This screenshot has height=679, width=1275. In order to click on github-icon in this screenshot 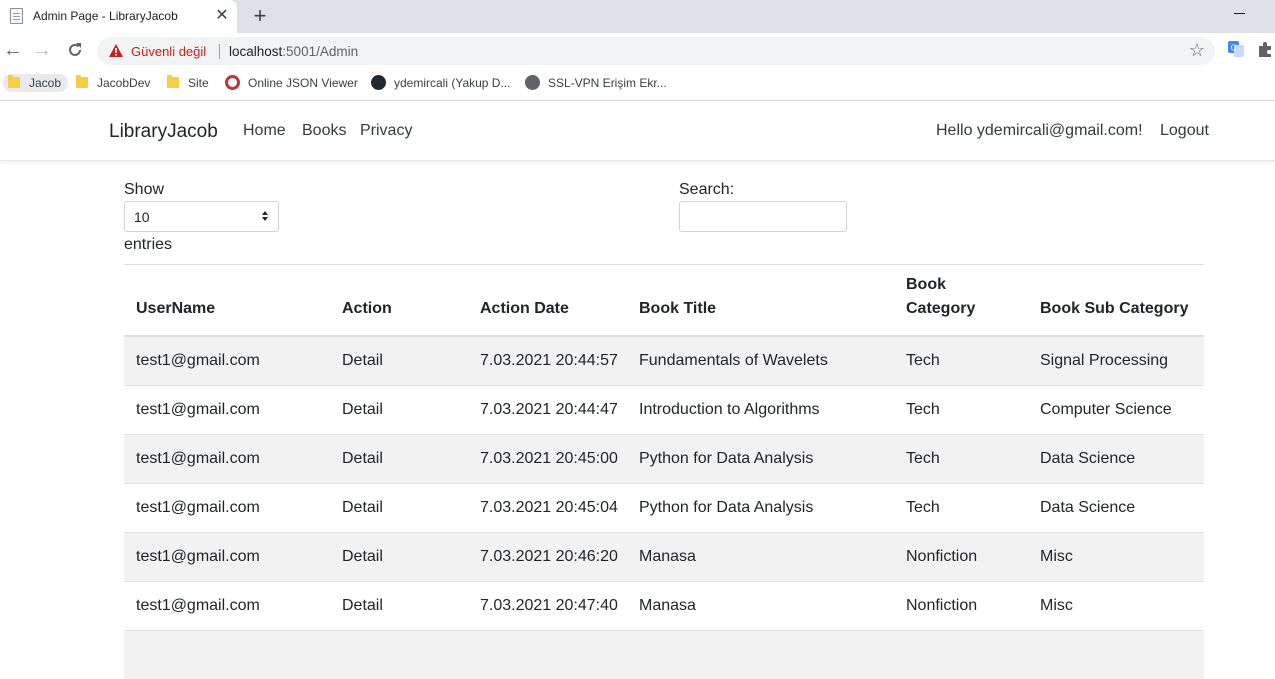, I will do `click(378, 82)`.